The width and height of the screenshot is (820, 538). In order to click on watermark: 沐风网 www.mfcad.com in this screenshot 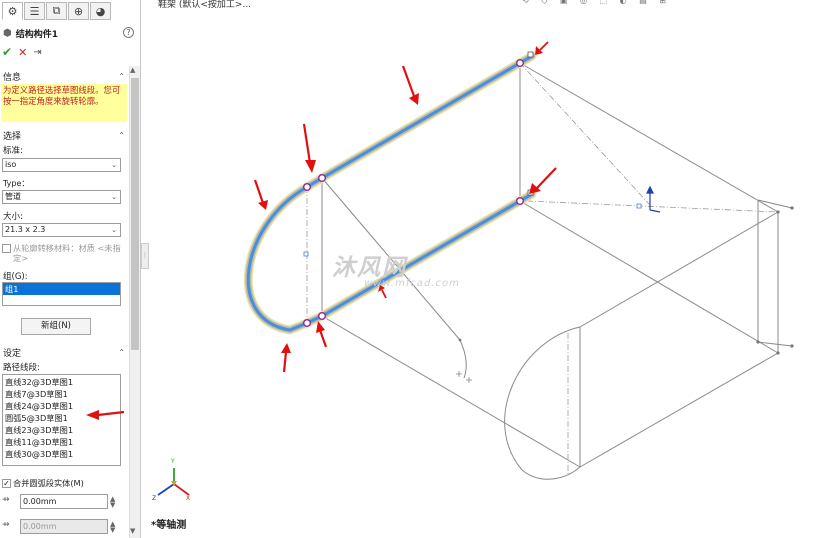, I will do `click(395, 268)`.